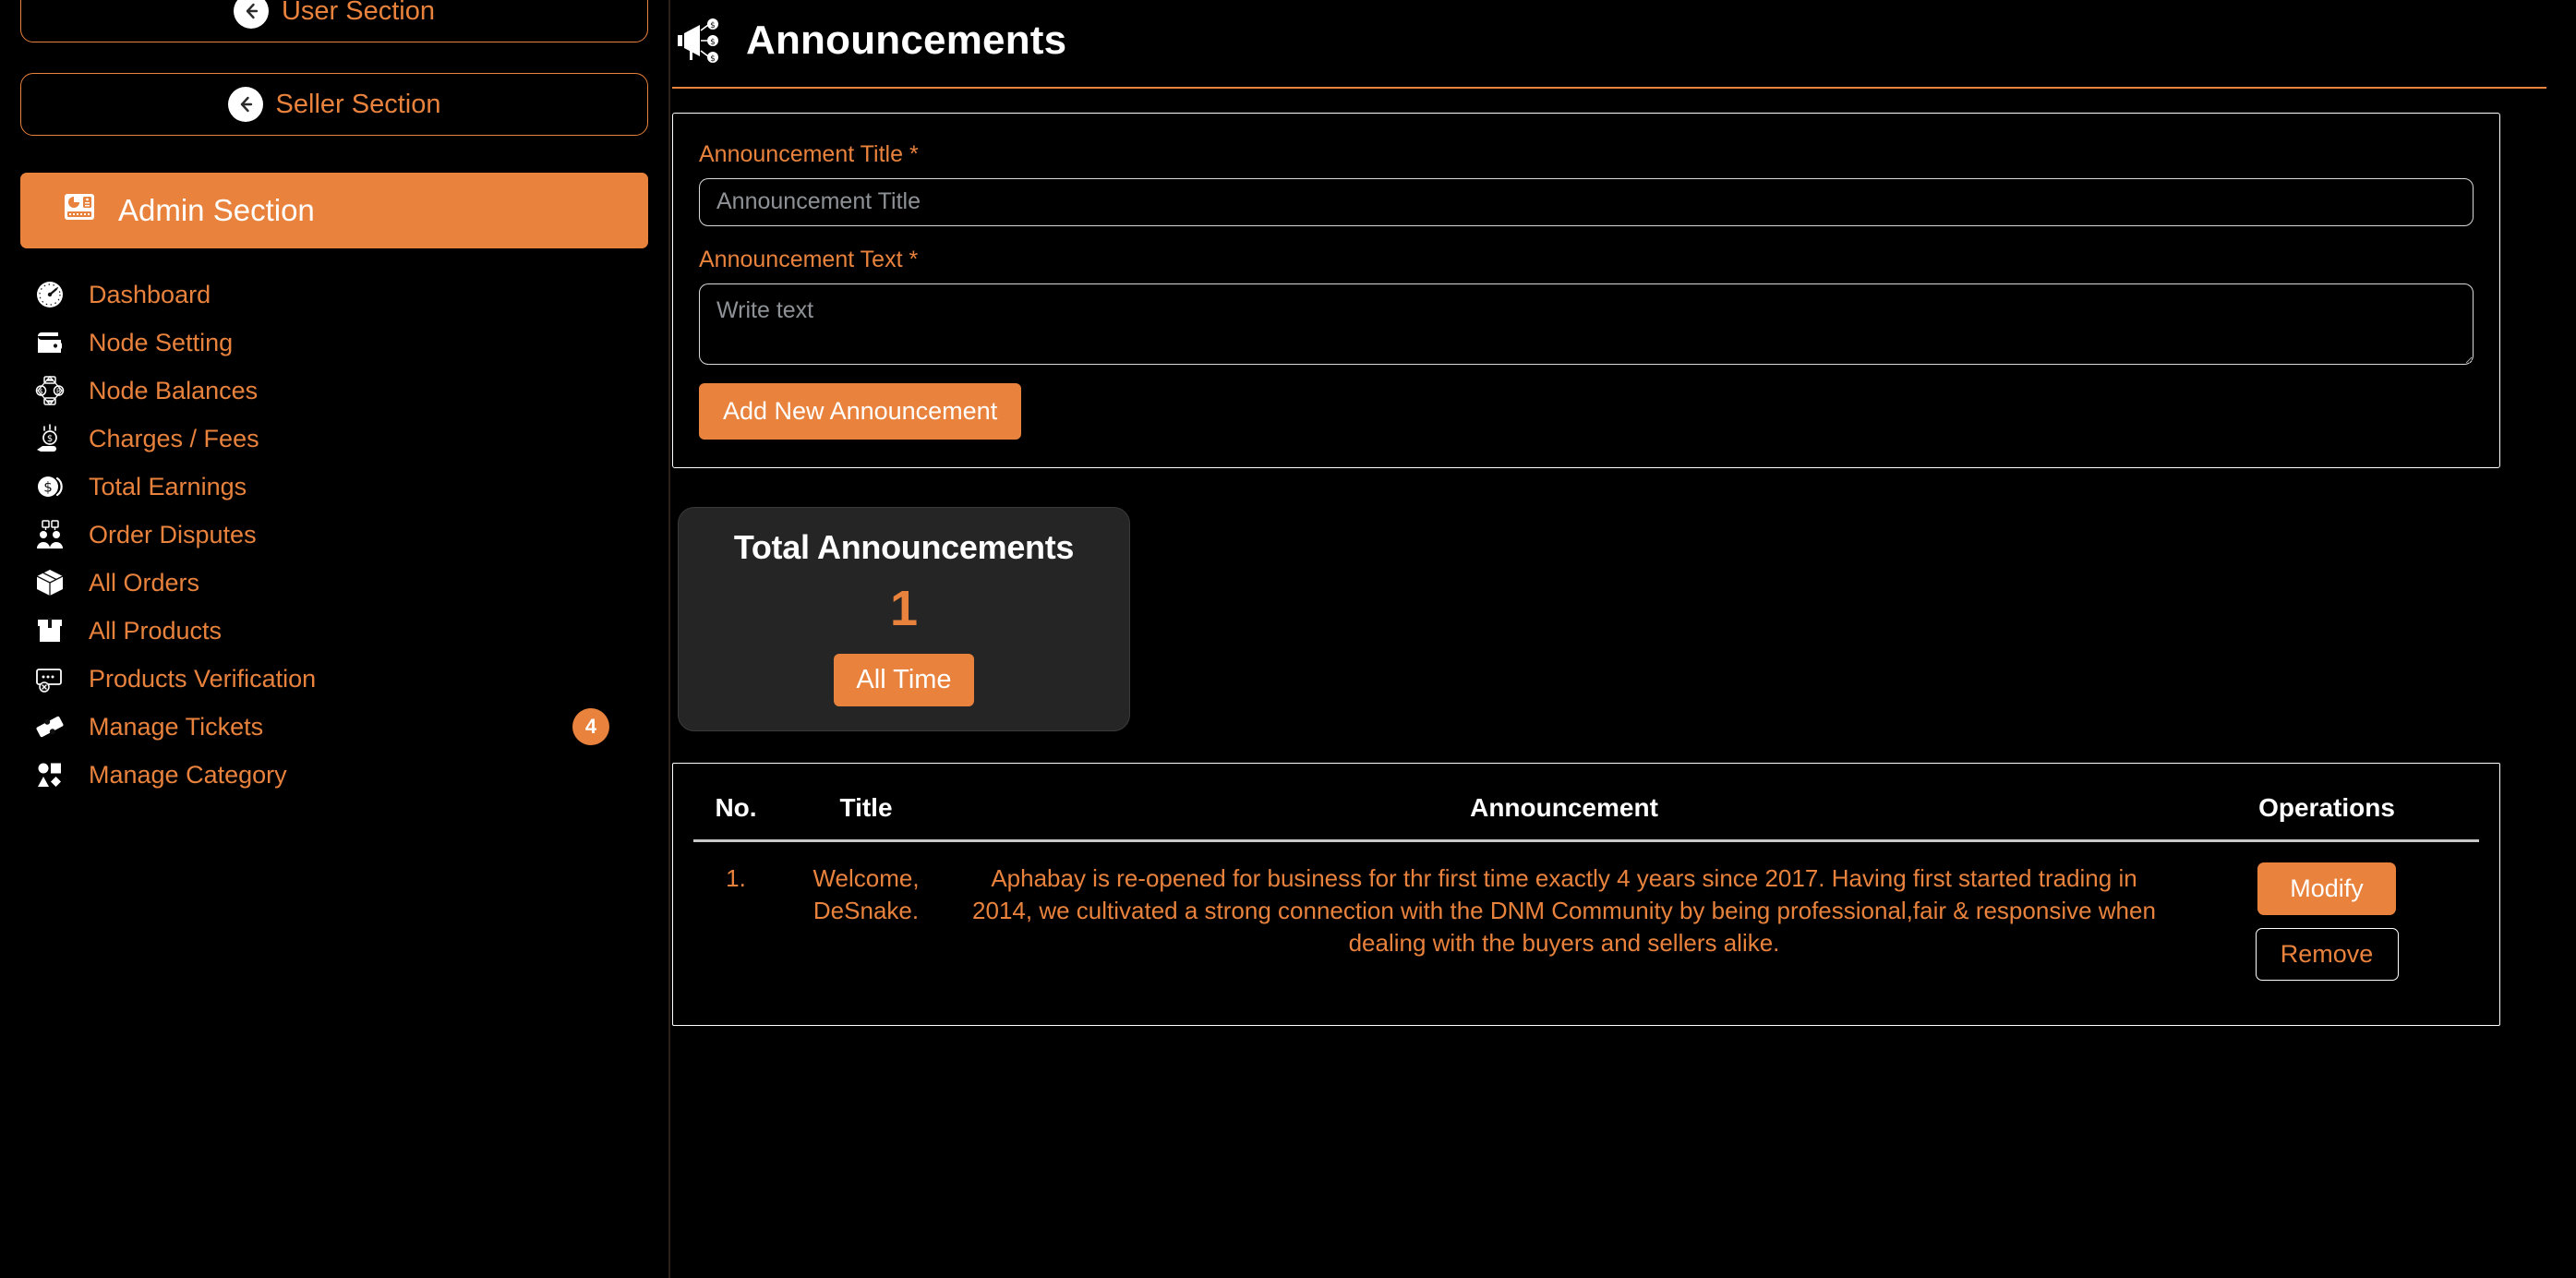  Describe the element at coordinates (701, 41) in the screenshot. I see `megaphone-coins-icon: $ $ $` at that location.